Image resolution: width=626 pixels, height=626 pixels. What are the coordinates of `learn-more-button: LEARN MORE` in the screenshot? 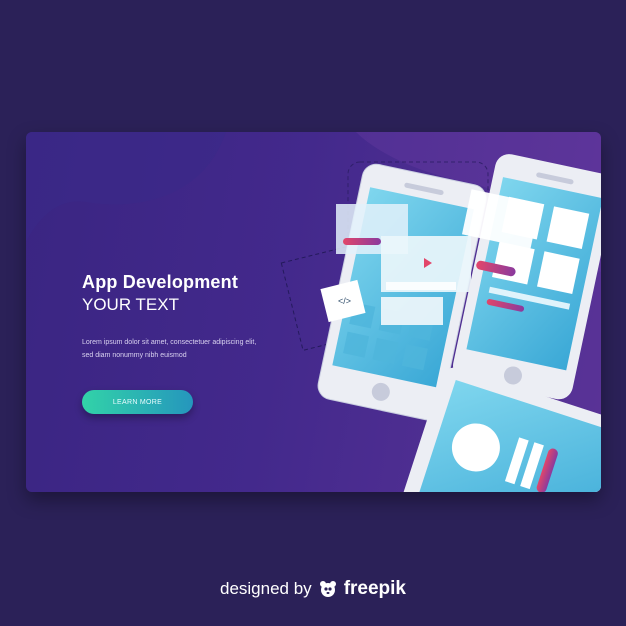 It's located at (137, 402).